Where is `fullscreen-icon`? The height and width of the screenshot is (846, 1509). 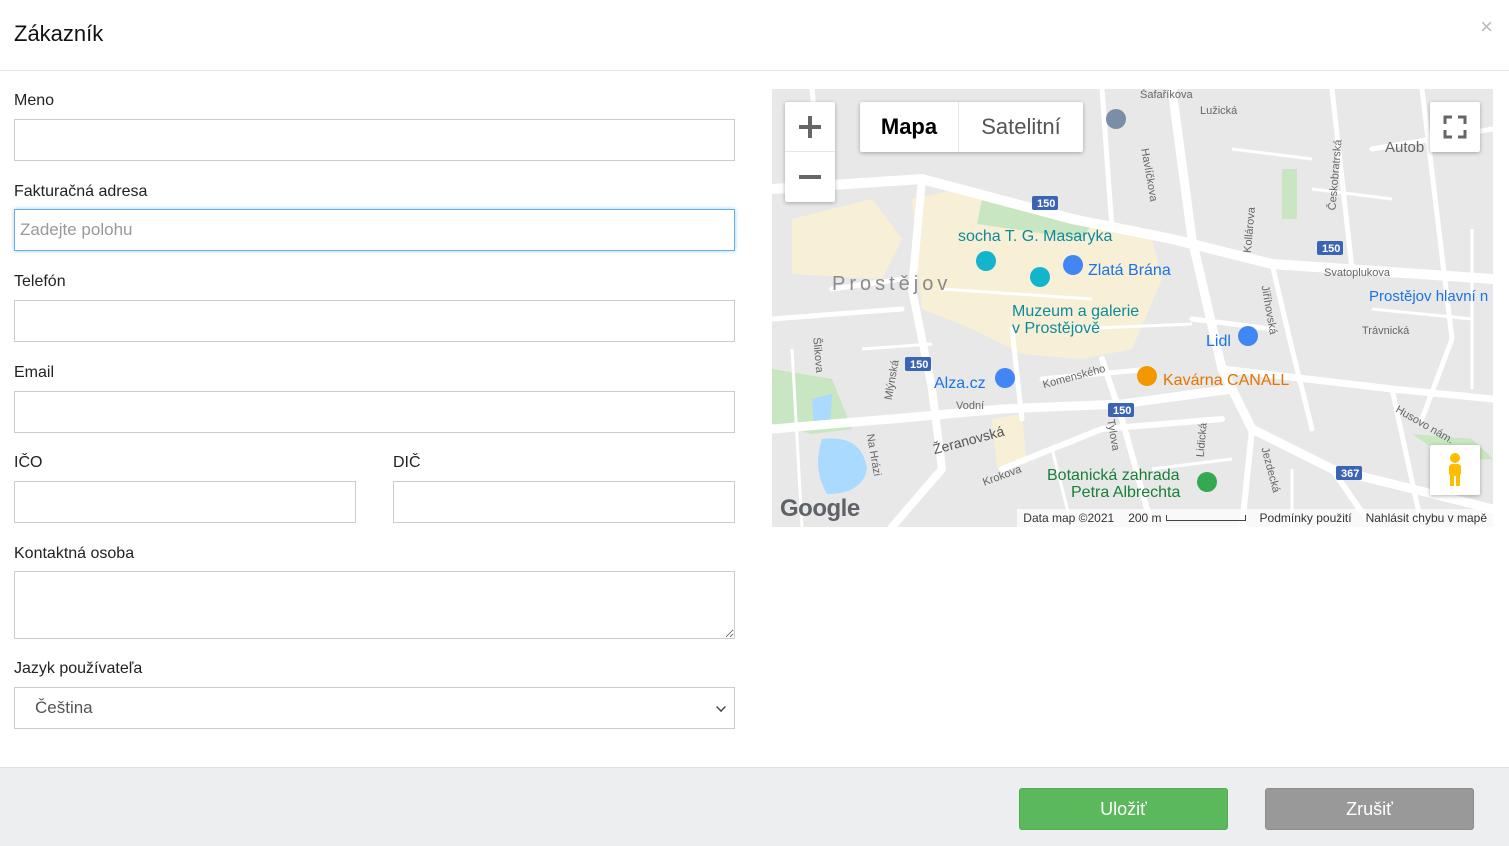
fullscreen-icon is located at coordinates (1455, 127).